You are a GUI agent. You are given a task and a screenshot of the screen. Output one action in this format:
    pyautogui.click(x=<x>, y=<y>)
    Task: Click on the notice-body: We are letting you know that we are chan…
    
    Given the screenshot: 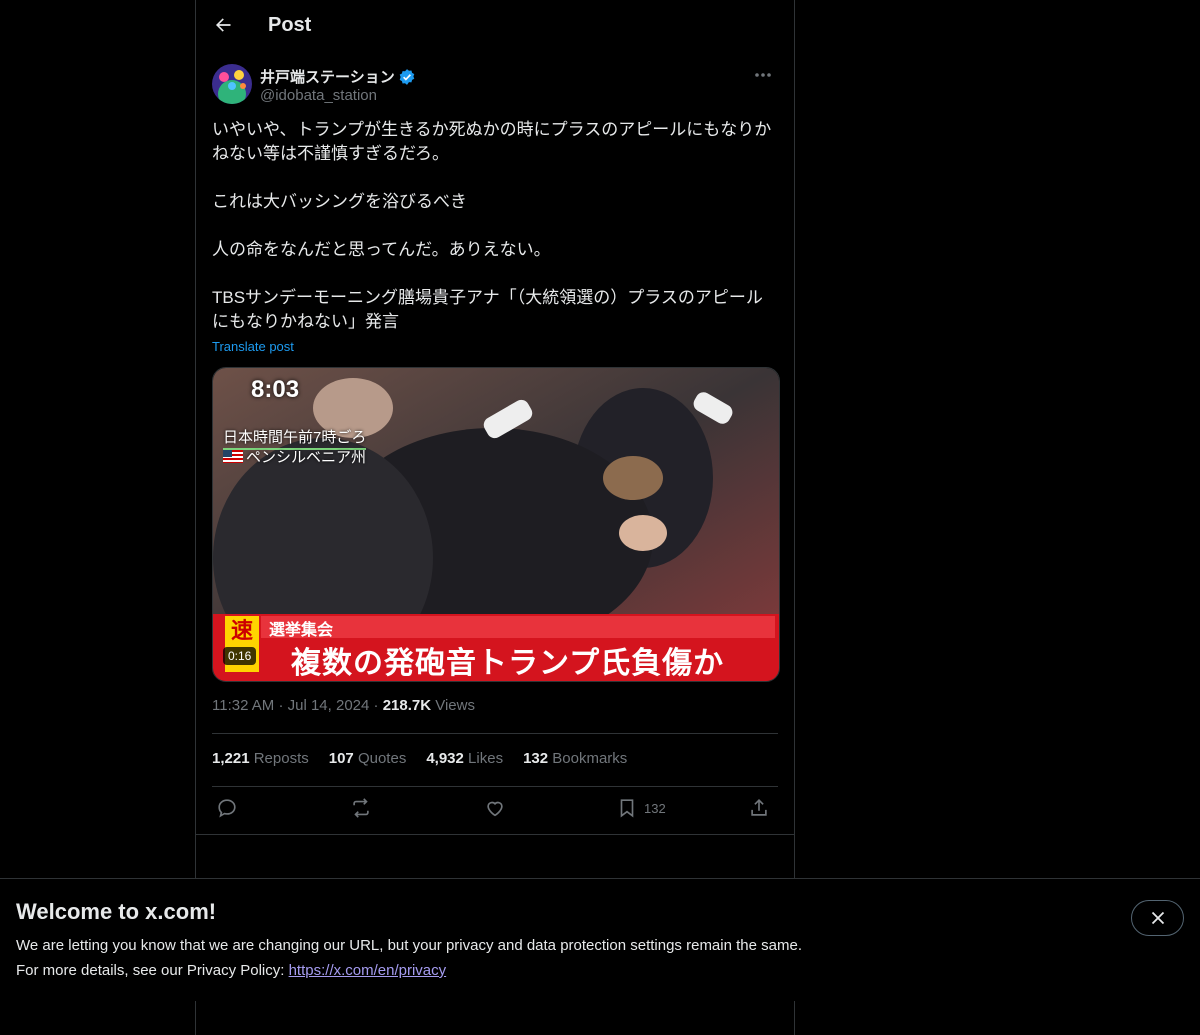 What is the action you would take?
    pyautogui.click(x=409, y=945)
    